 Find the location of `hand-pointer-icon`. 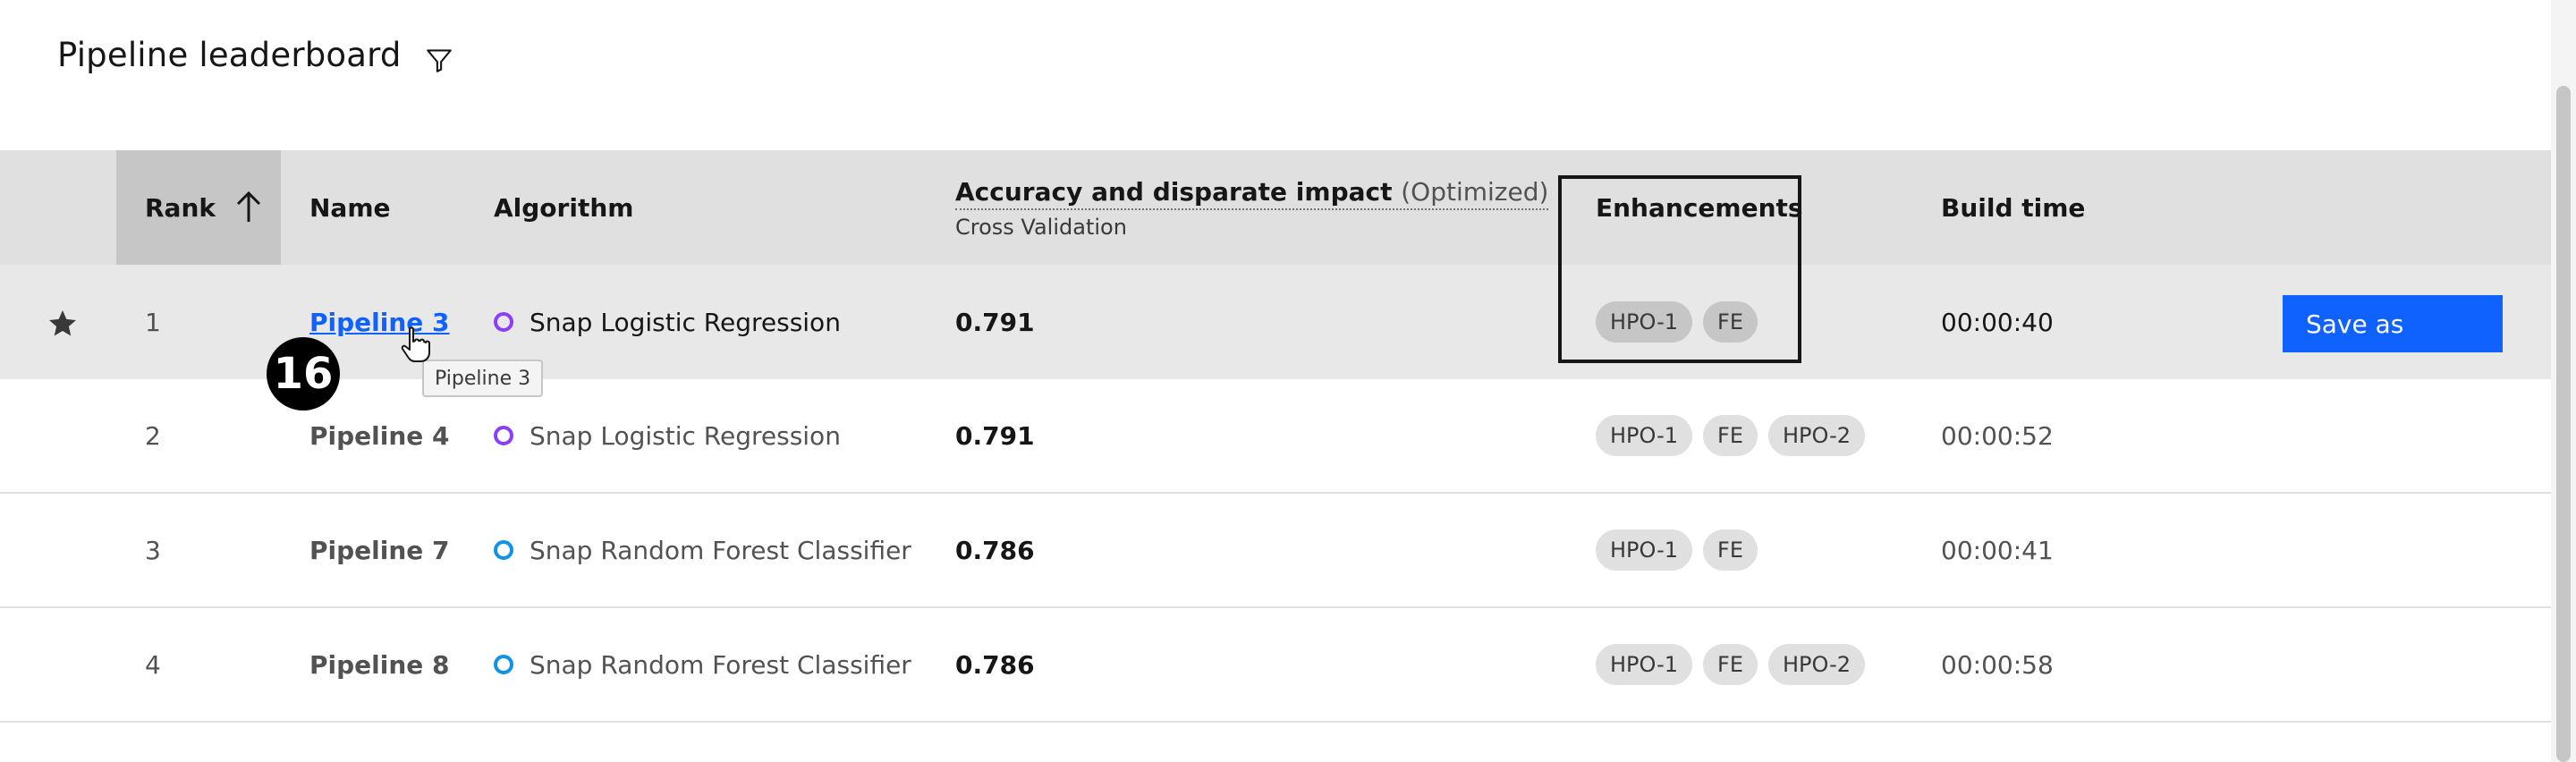

hand-pointer-icon is located at coordinates (415, 344).